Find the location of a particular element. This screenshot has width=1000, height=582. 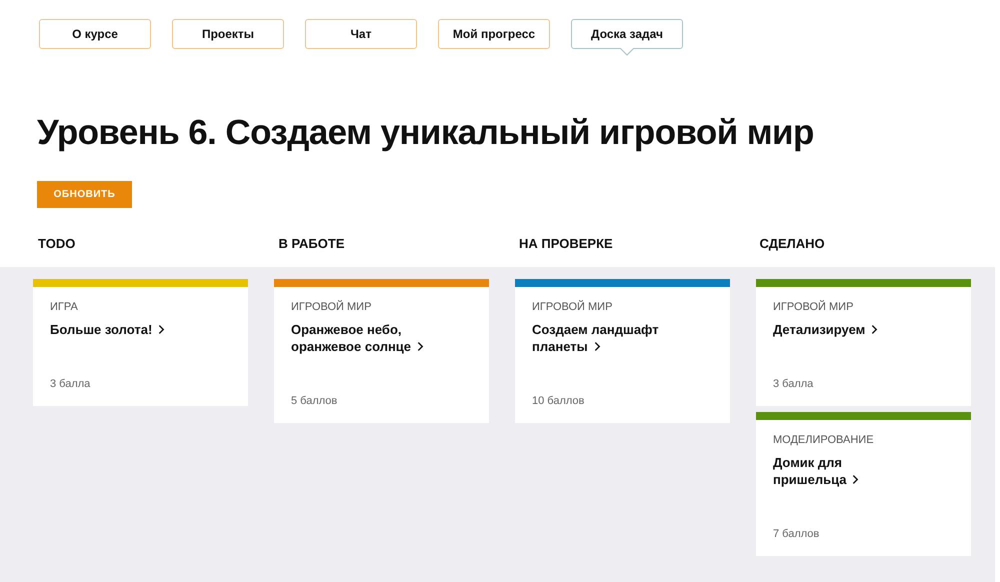

card-points: 7 баллов is located at coordinates (796, 534).